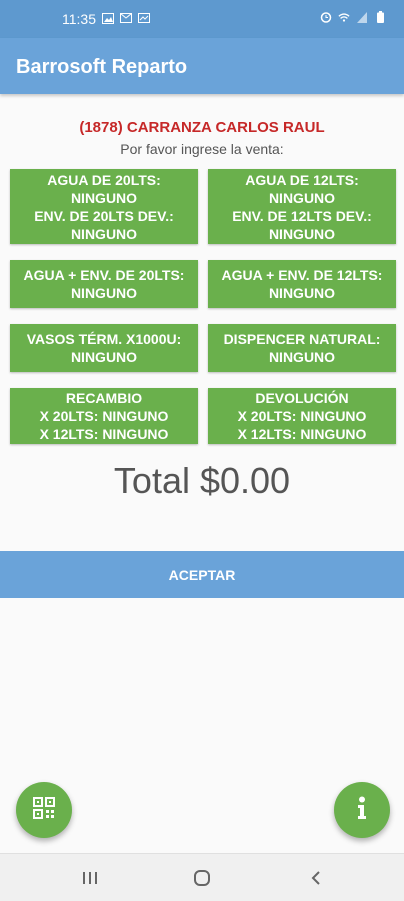 The width and height of the screenshot is (404, 901). What do you see at coordinates (344, 17) in the screenshot?
I see `wifi-icon` at bounding box center [344, 17].